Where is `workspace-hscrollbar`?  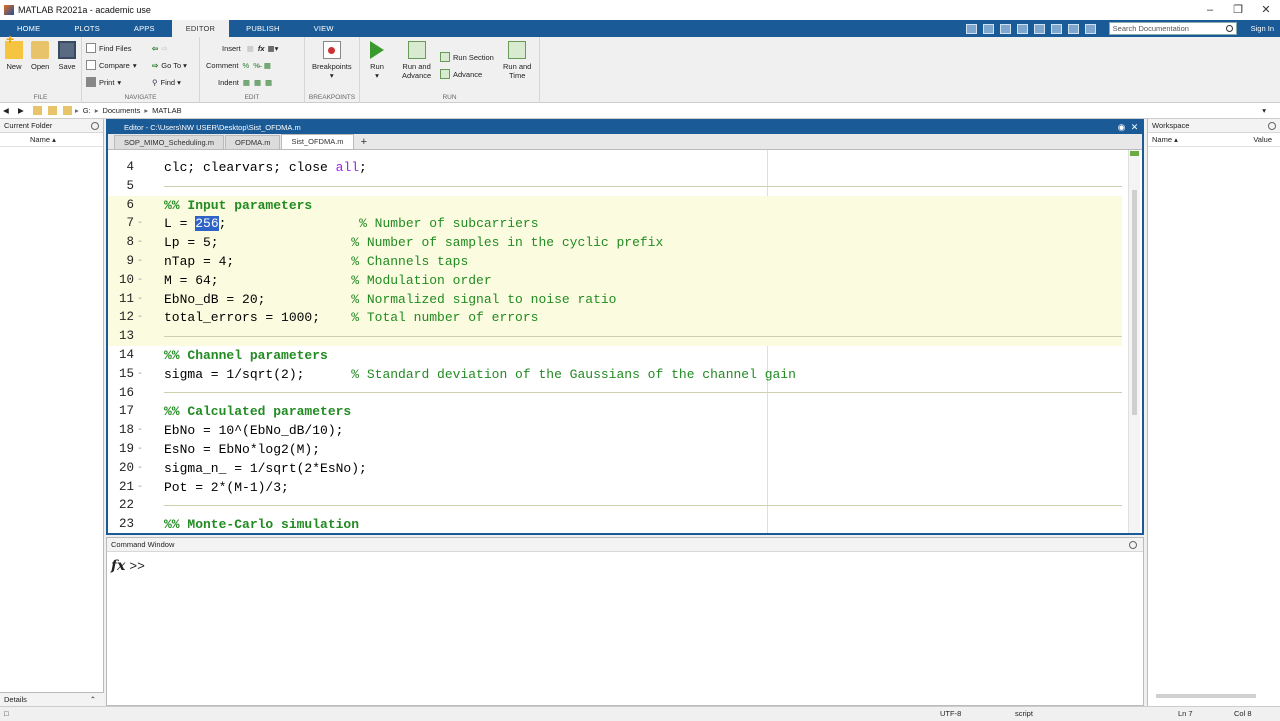
workspace-hscrollbar is located at coordinates (1206, 696).